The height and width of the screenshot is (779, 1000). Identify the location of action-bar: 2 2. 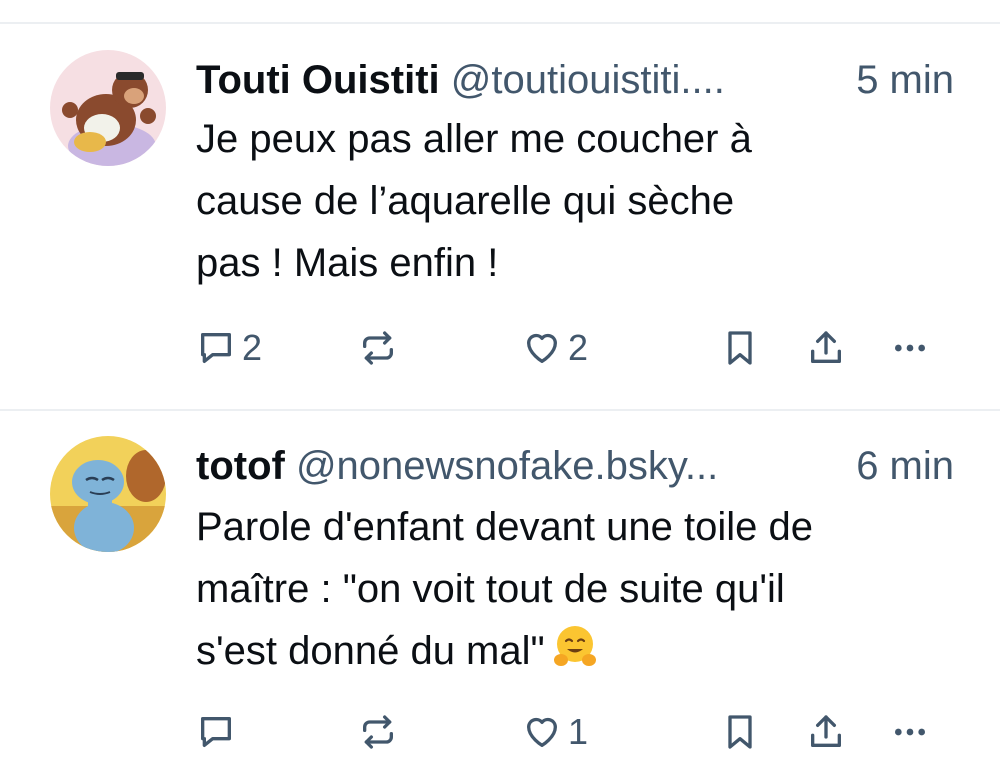
(576, 348).